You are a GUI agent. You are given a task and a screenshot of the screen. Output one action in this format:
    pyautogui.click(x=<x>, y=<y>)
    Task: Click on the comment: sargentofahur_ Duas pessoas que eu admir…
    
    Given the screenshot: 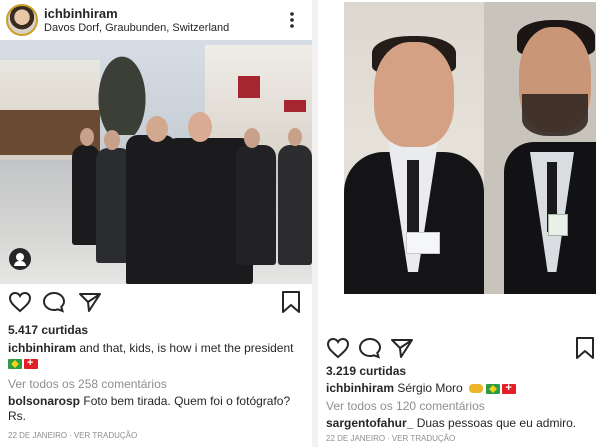 What is the action you would take?
    pyautogui.click(x=461, y=423)
    